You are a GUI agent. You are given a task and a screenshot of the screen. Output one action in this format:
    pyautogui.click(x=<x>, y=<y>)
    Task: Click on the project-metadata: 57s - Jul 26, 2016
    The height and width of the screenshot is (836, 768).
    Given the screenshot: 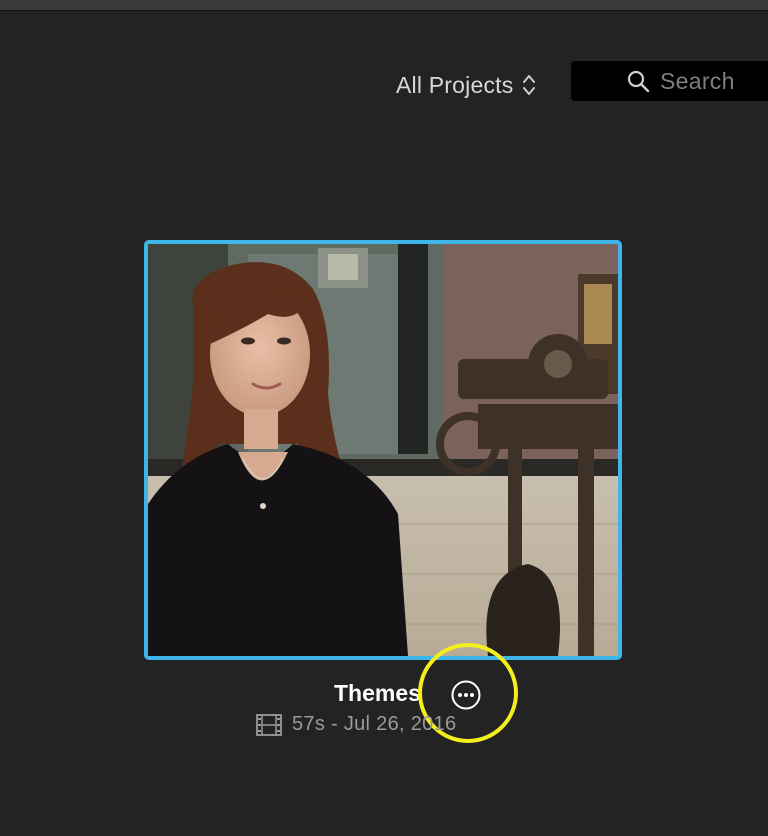 What is the action you would take?
    pyautogui.click(x=356, y=724)
    